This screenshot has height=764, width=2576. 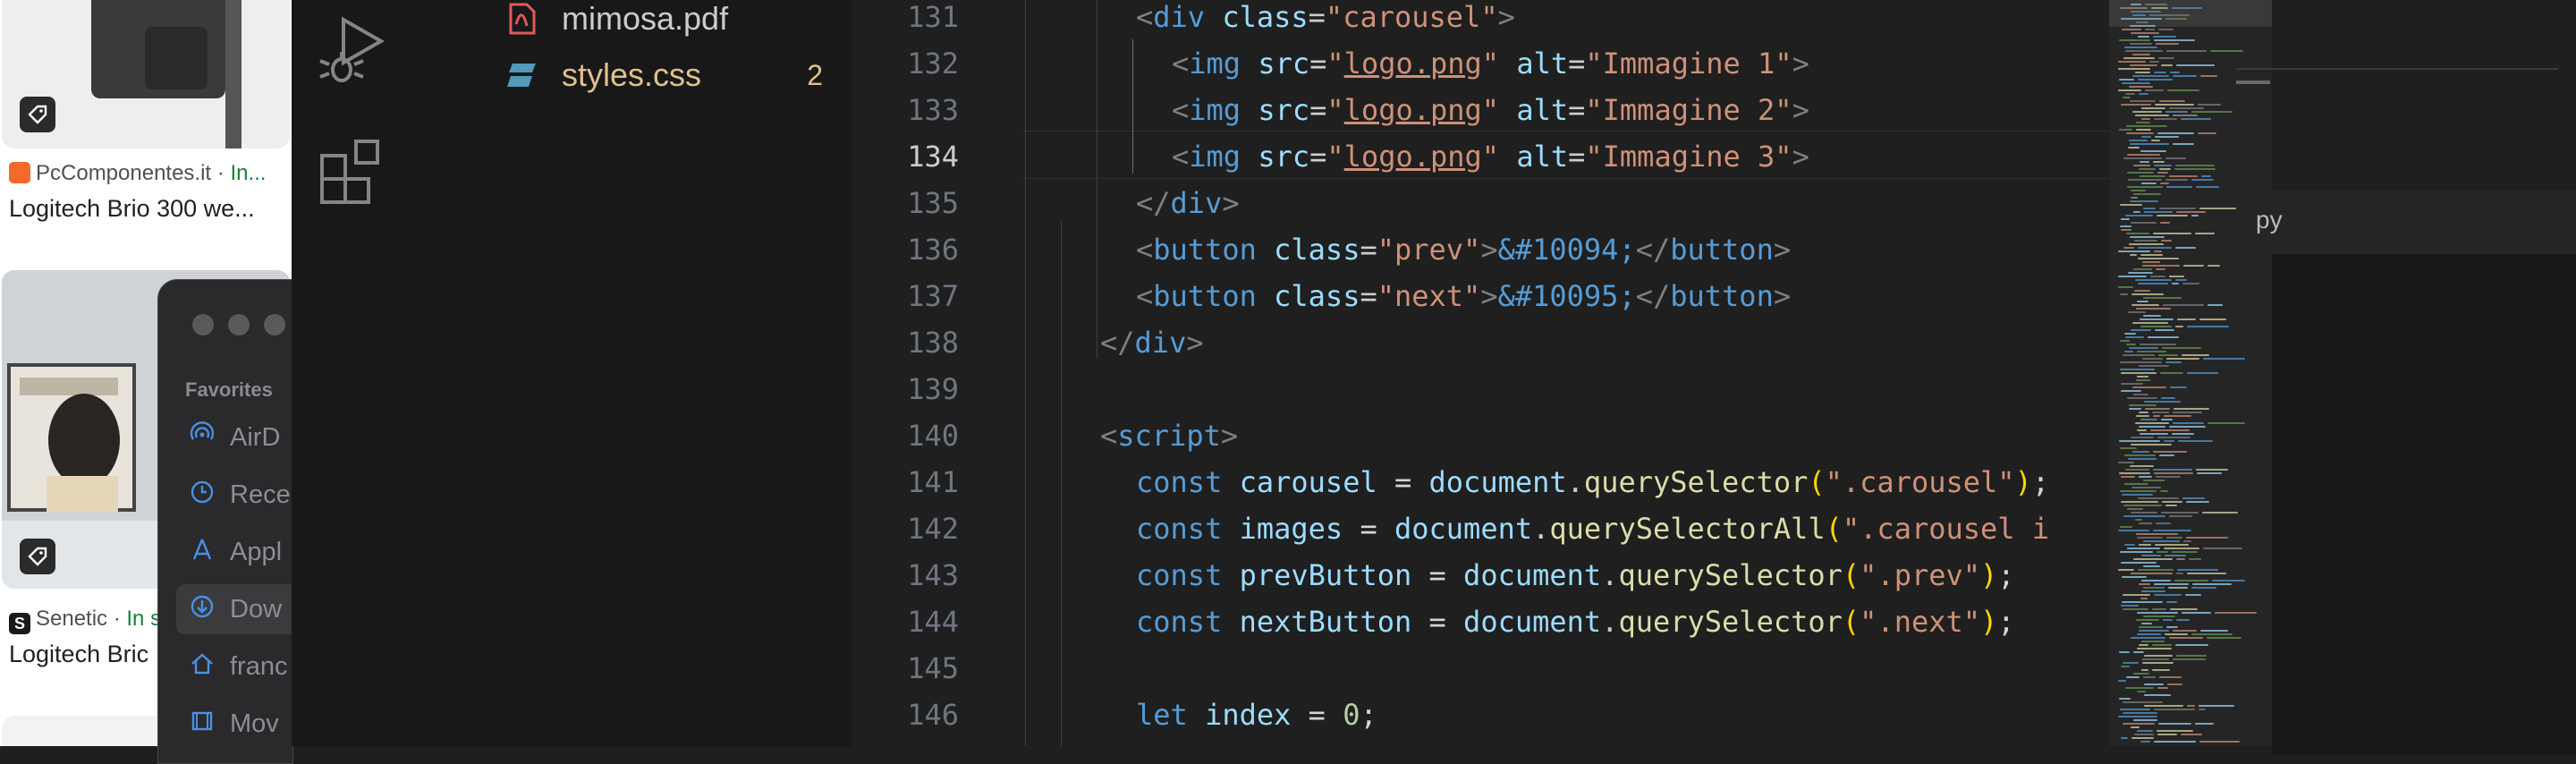 I want to click on panel-tab-label: py, so click(x=2269, y=220).